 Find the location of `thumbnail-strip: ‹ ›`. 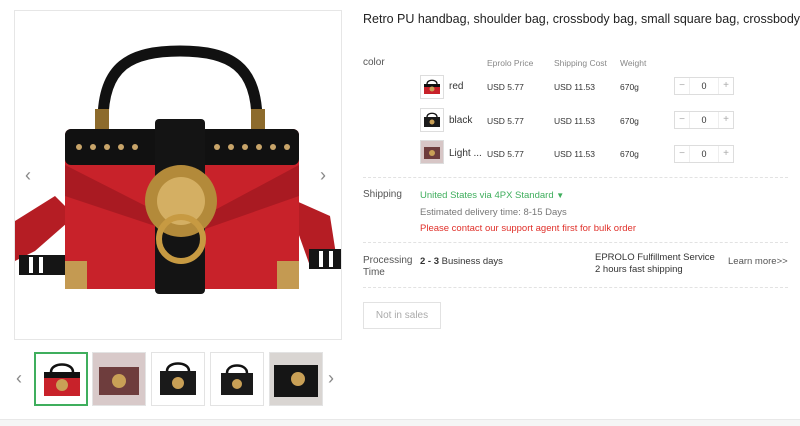

thumbnail-strip: ‹ › is located at coordinates (179, 380).